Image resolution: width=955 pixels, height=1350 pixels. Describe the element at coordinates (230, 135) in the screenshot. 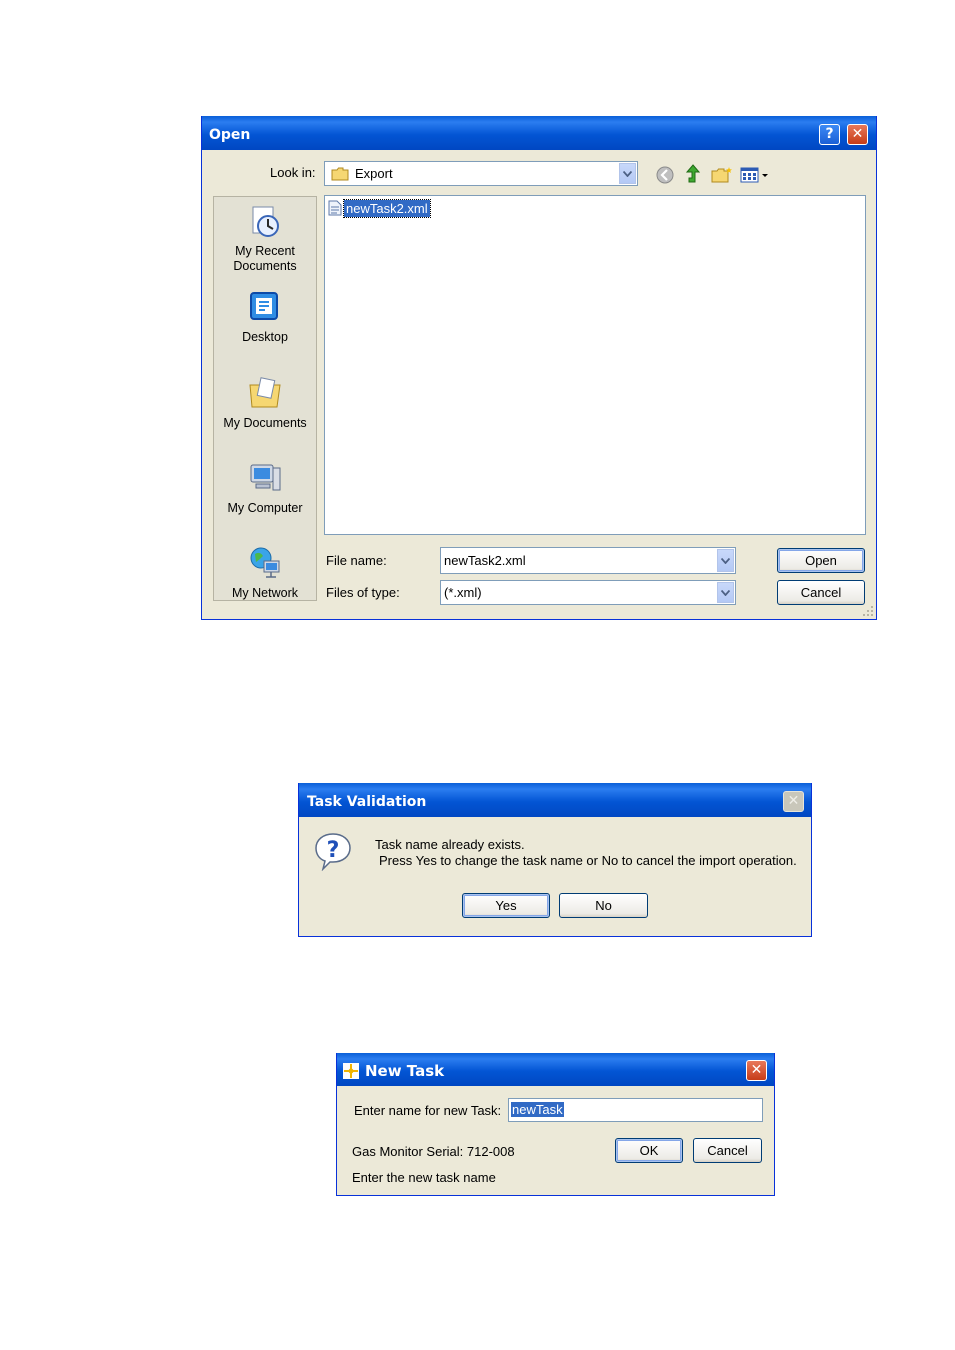

I see `open-dialog-title: Open` at that location.